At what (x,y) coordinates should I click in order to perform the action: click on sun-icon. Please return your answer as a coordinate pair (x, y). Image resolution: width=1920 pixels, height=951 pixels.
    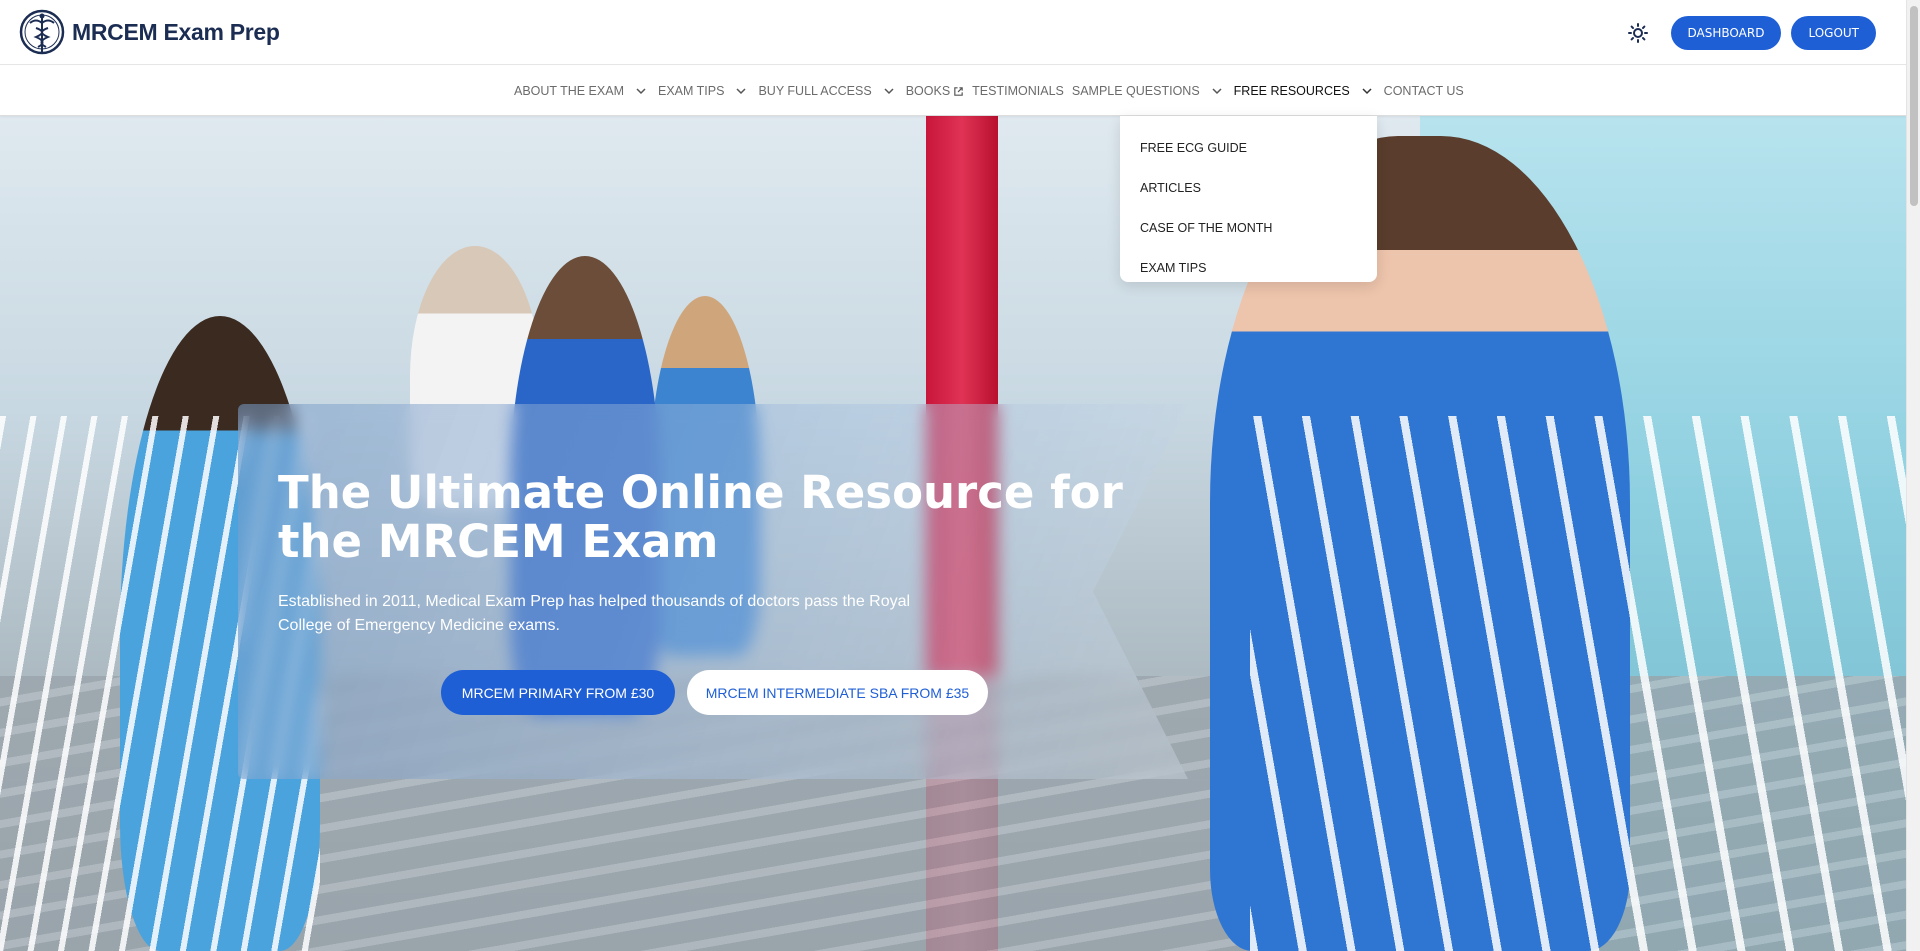
    Looking at the image, I should click on (1637, 33).